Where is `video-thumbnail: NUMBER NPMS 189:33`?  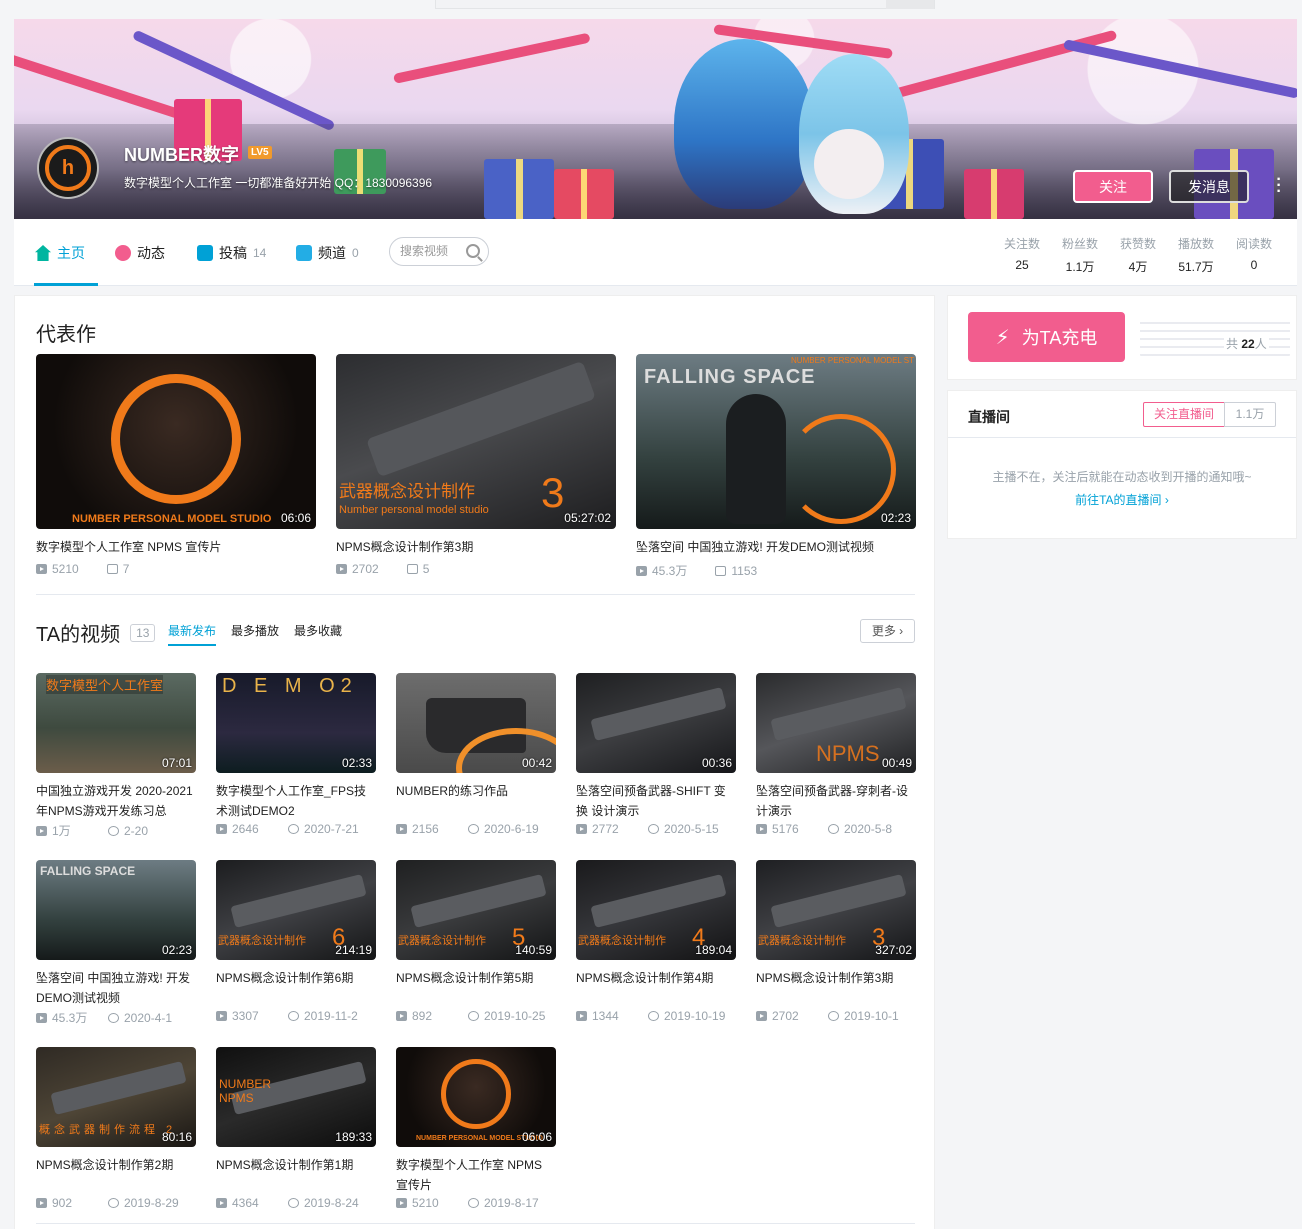
video-thumbnail: NUMBER NPMS 189:33 is located at coordinates (296, 1097).